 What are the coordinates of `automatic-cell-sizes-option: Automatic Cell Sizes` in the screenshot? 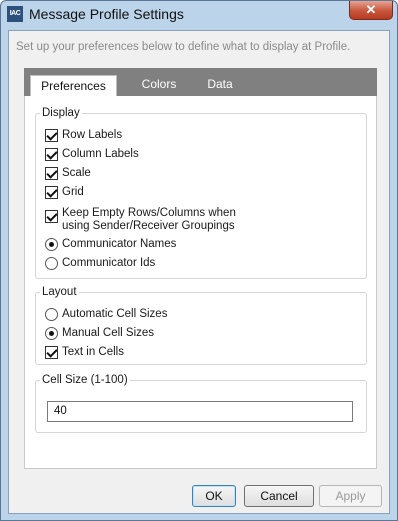 It's located at (106, 314).